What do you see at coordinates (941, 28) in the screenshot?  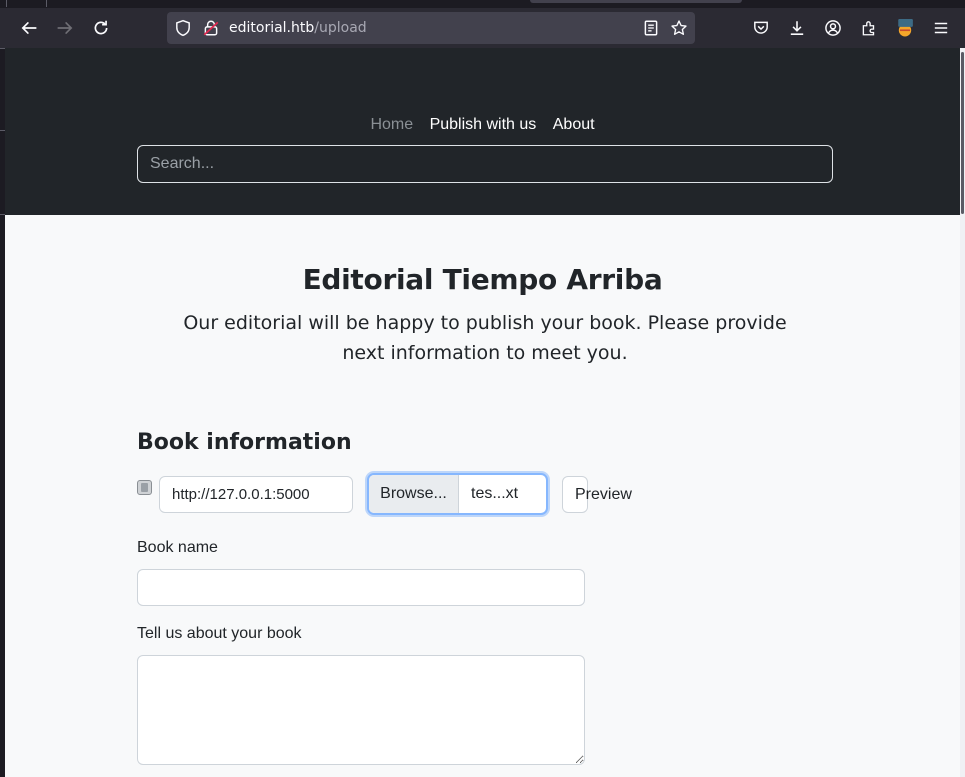 I see `menu-icon` at bounding box center [941, 28].